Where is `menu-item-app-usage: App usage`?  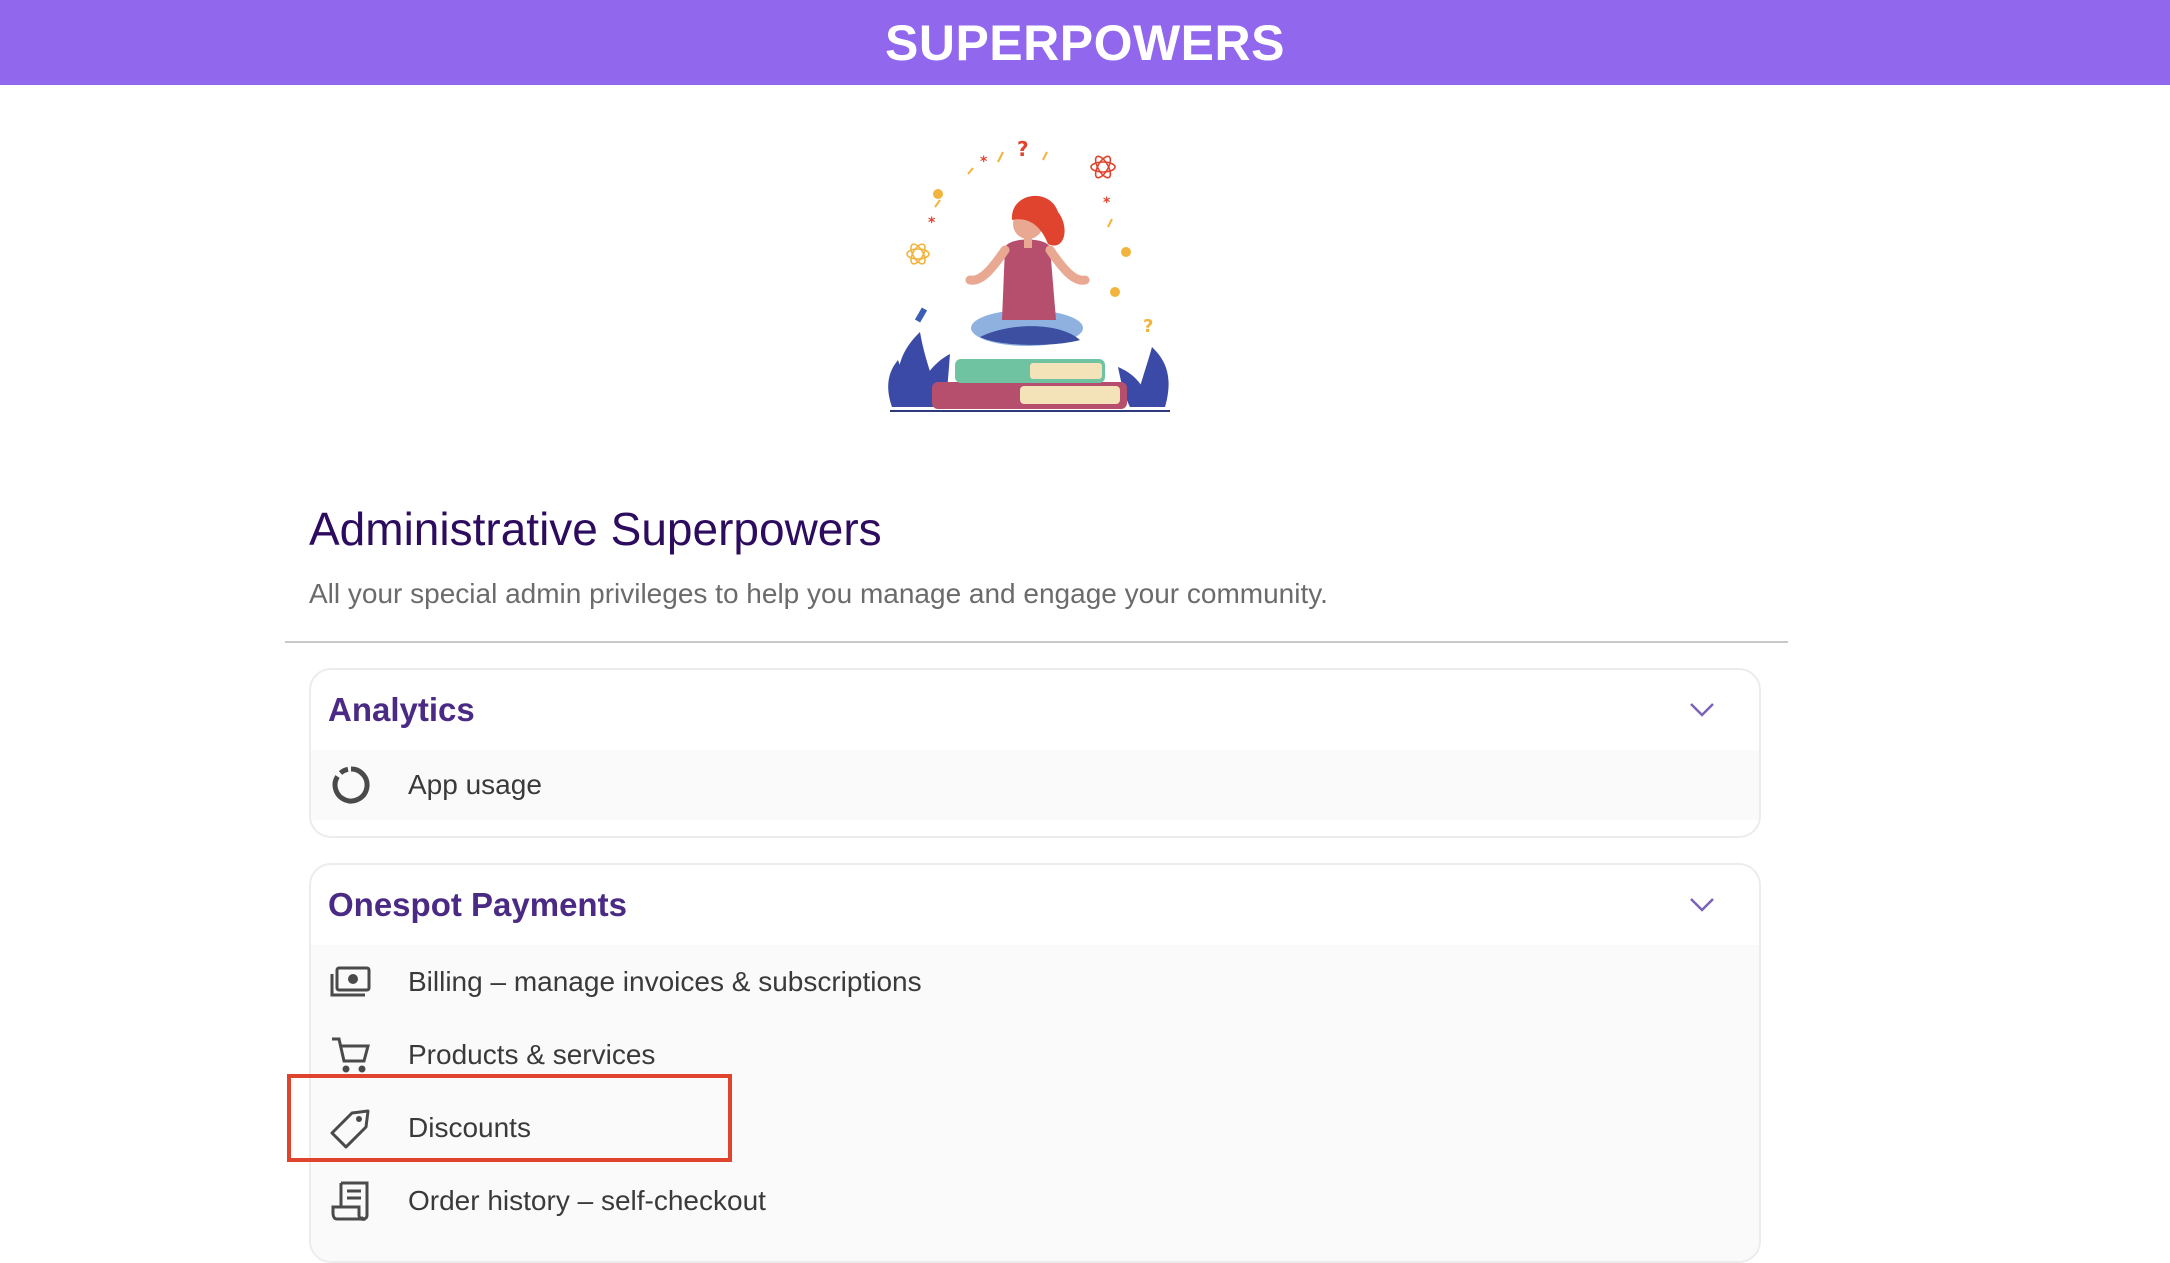
menu-item-app-usage: App usage is located at coordinates (1035, 785).